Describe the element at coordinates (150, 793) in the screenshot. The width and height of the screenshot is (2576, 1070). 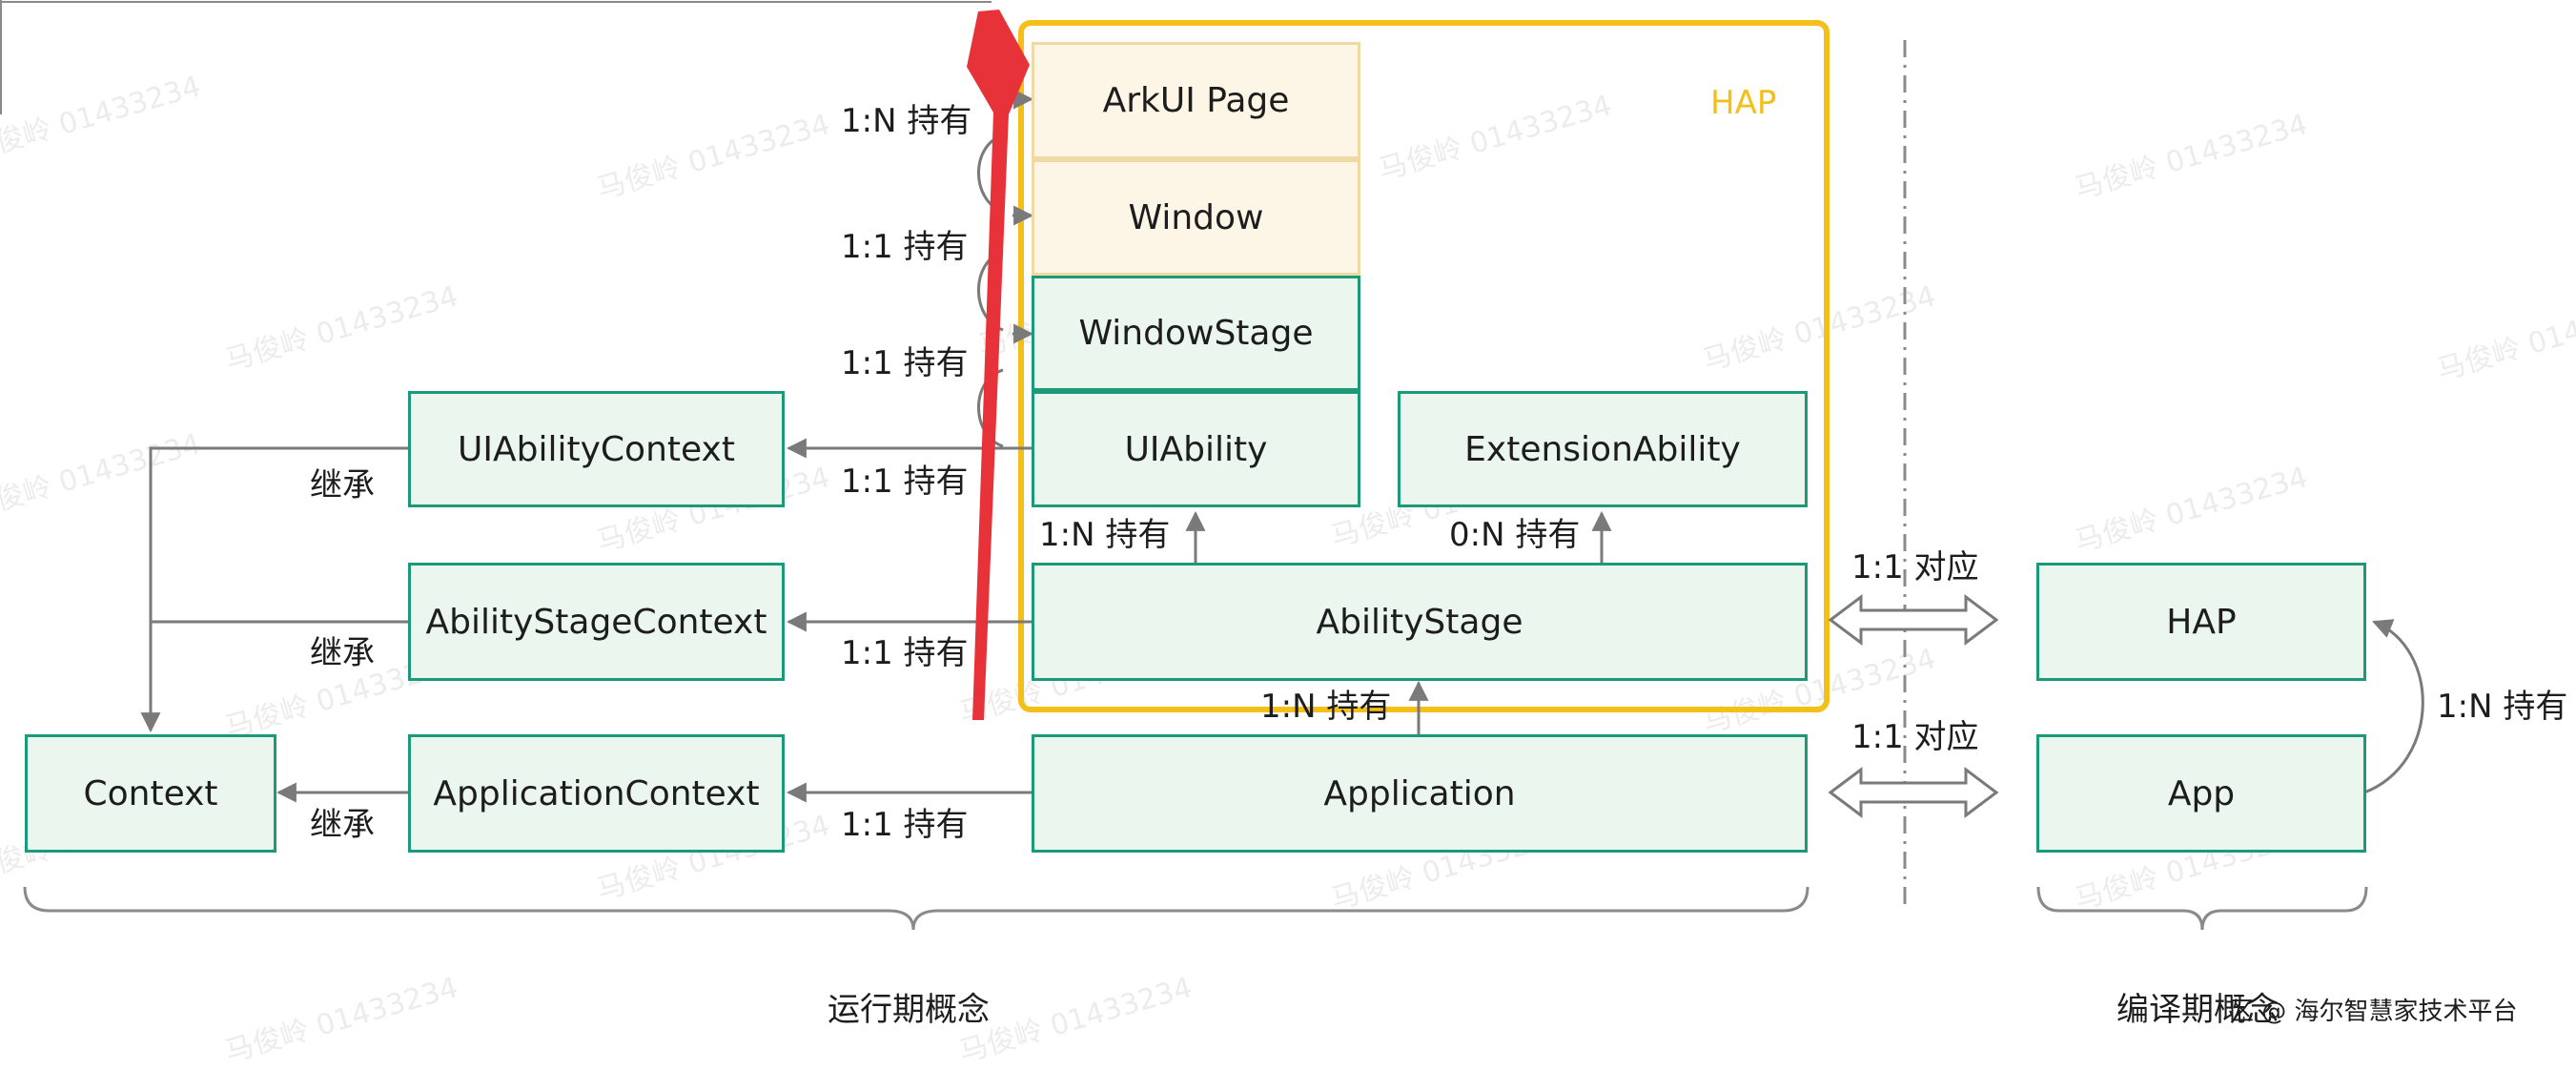
I see `box-context: Context` at that location.